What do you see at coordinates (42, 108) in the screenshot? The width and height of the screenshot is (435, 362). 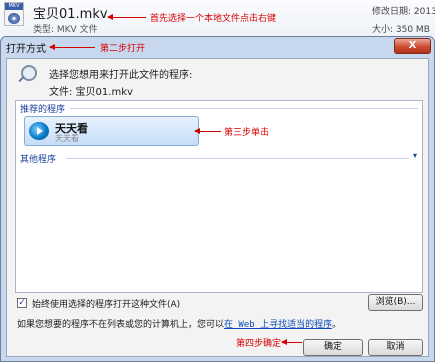 I see `recommended-group-header: 推荐的程序` at bounding box center [42, 108].